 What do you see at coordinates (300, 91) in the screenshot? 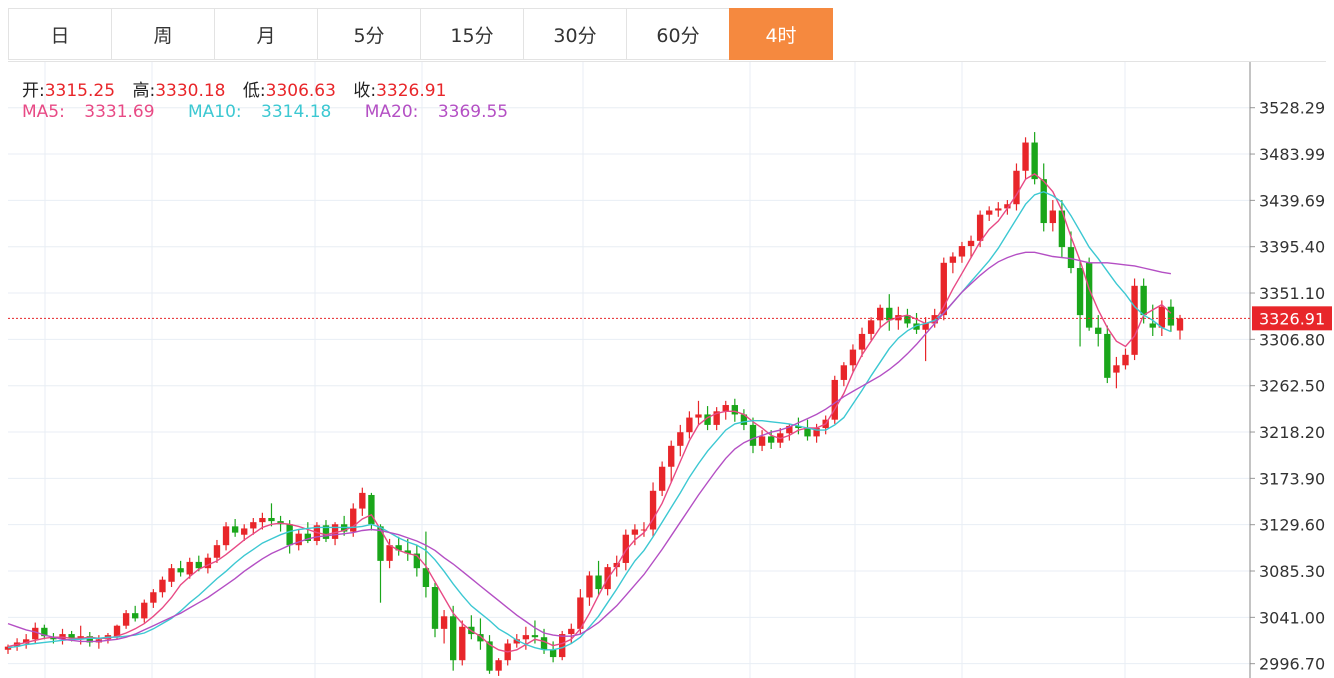
I see `low-value: 3306.63` at bounding box center [300, 91].